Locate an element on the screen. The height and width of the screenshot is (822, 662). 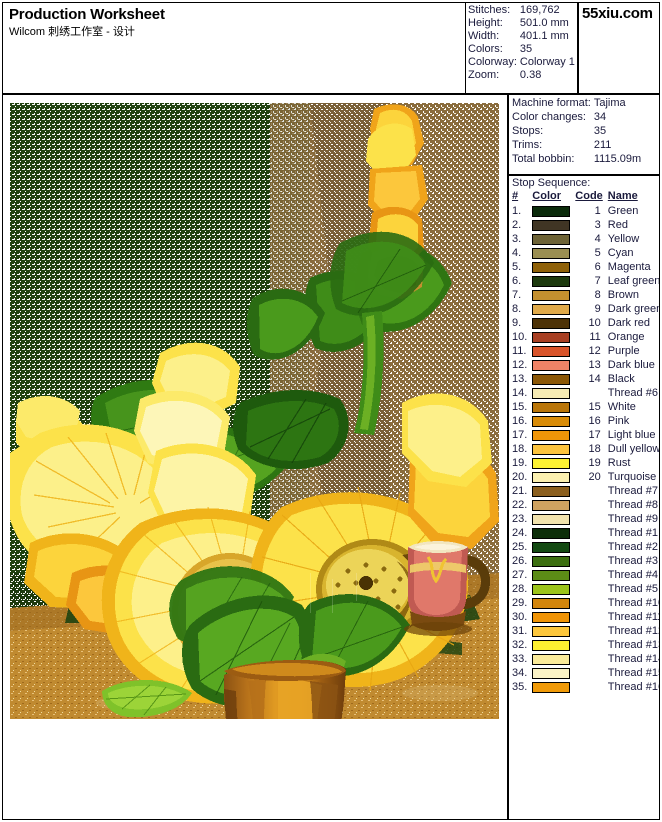
table-row: 16. 16 Pink is located at coordinates (584, 421).